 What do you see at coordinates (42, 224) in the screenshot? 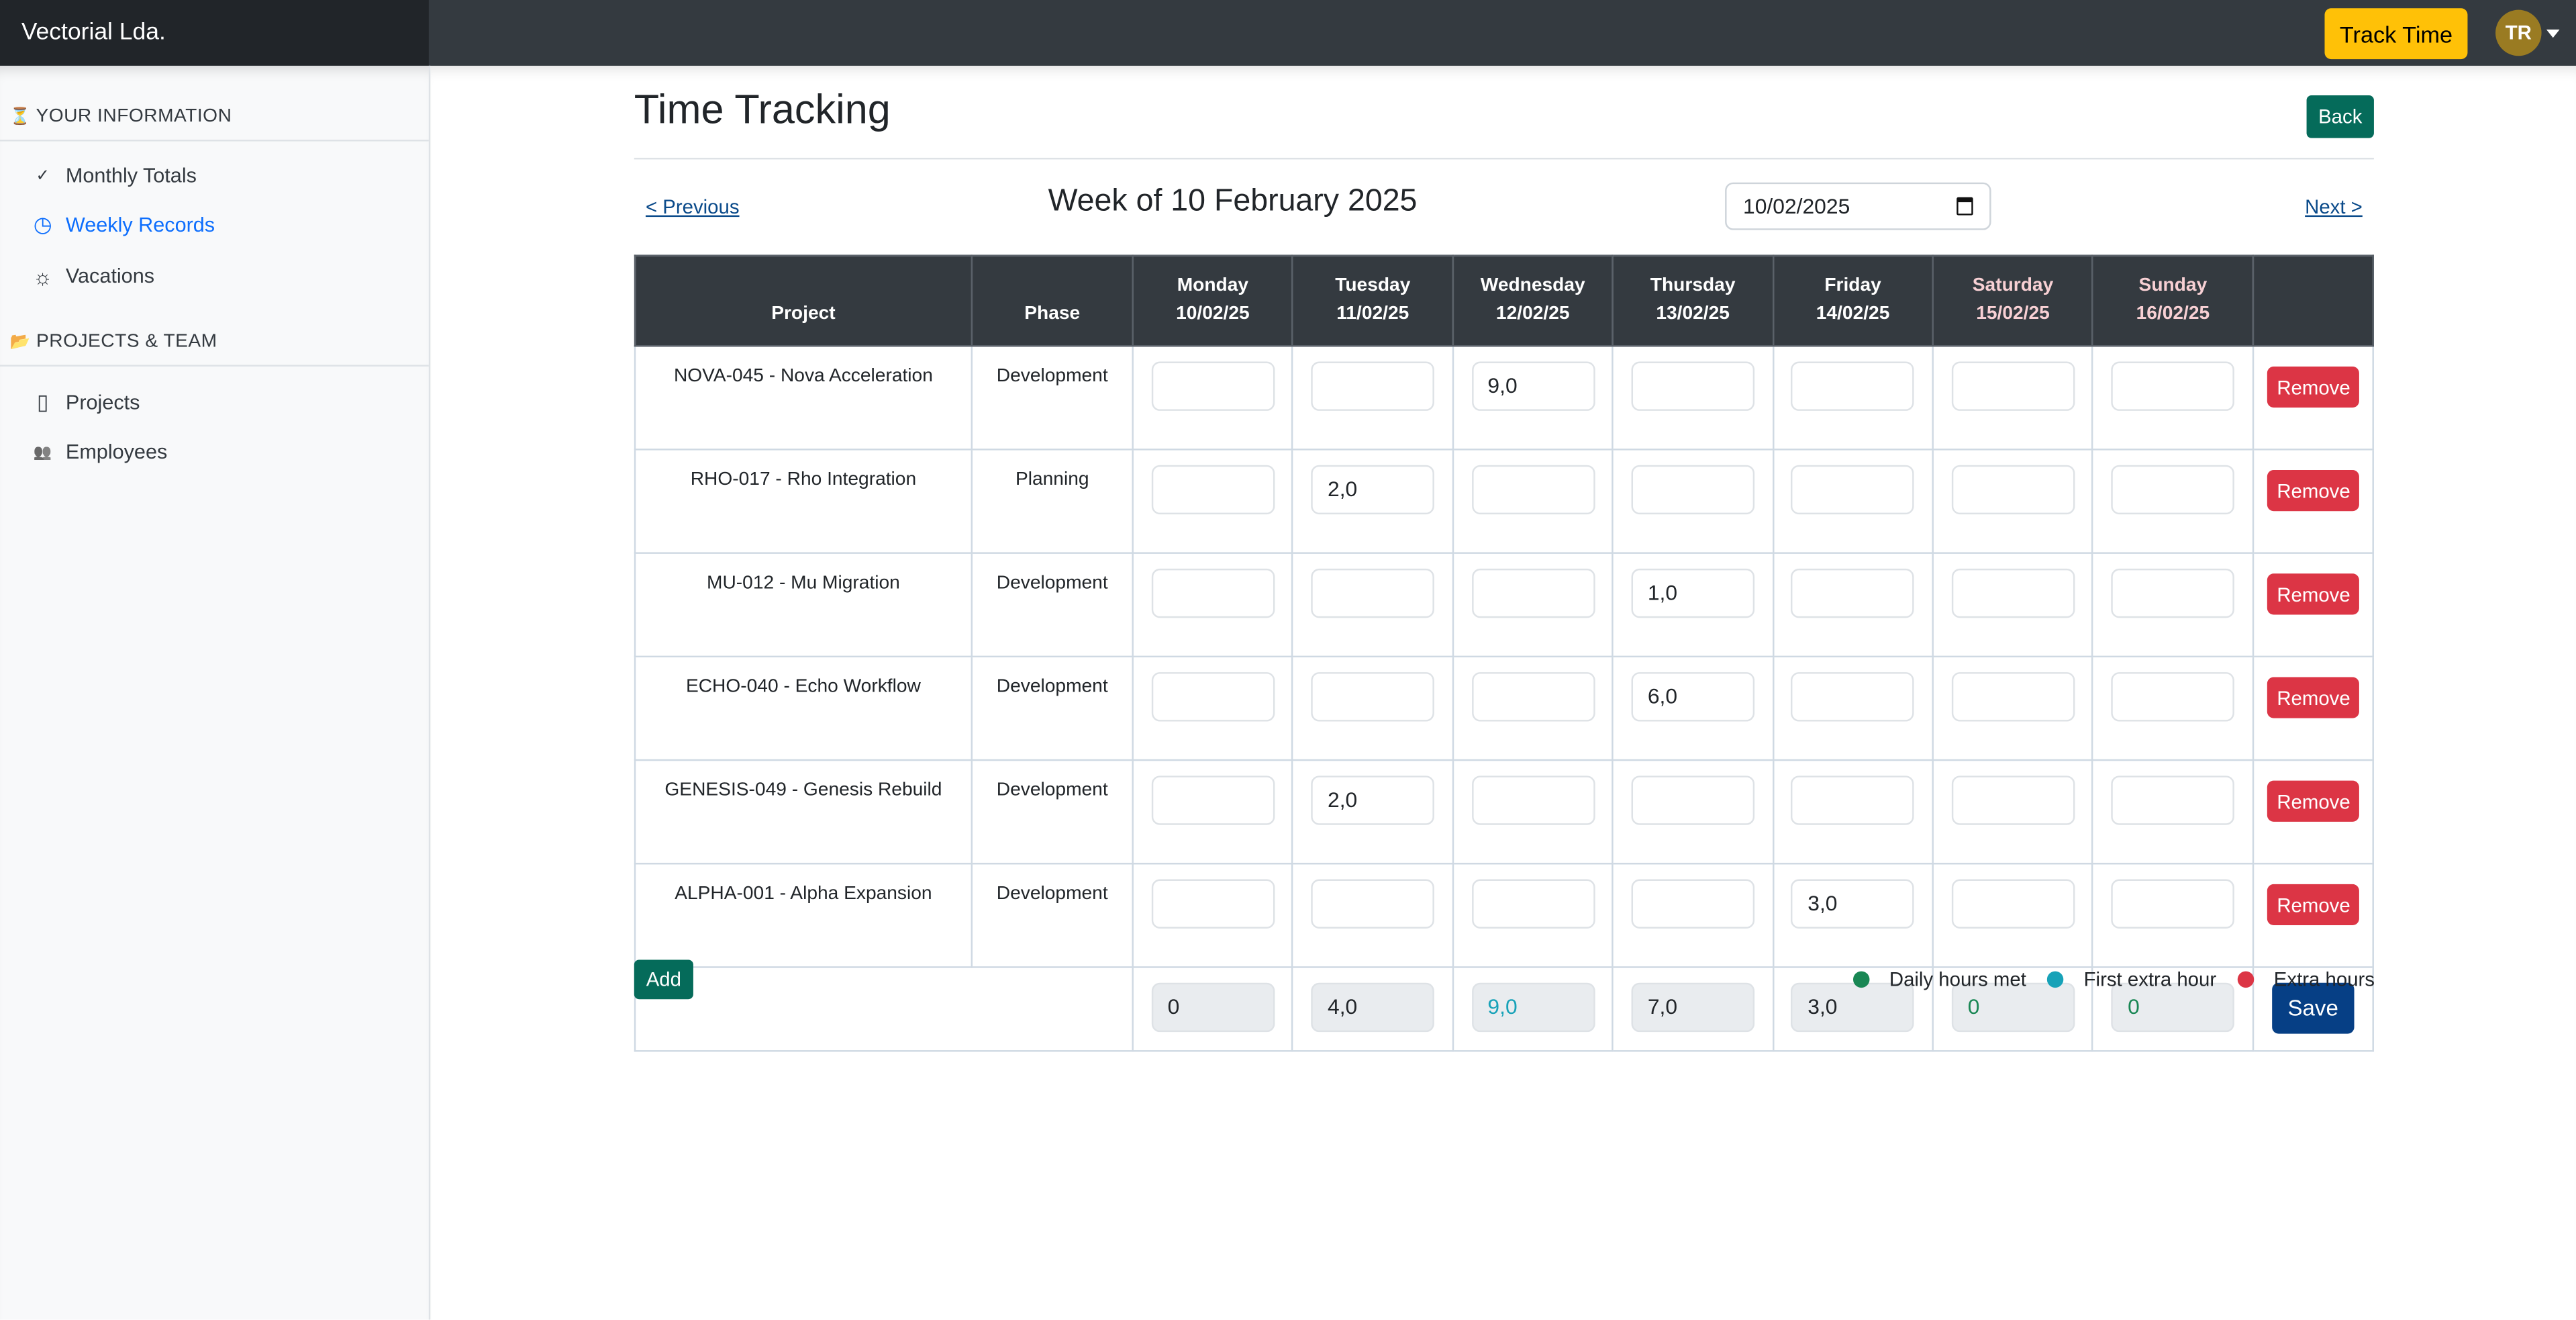
I see `clock-icon: ◷` at bounding box center [42, 224].